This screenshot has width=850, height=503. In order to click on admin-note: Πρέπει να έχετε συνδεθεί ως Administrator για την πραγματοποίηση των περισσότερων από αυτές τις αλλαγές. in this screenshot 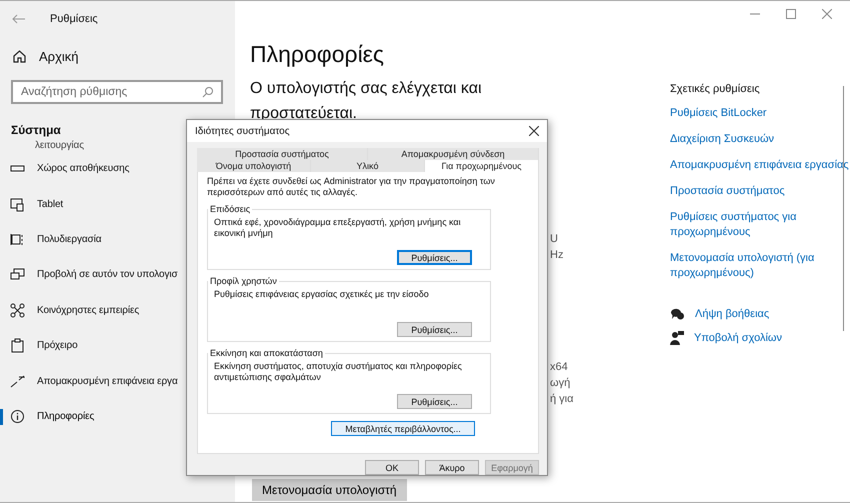, I will do `click(351, 187)`.